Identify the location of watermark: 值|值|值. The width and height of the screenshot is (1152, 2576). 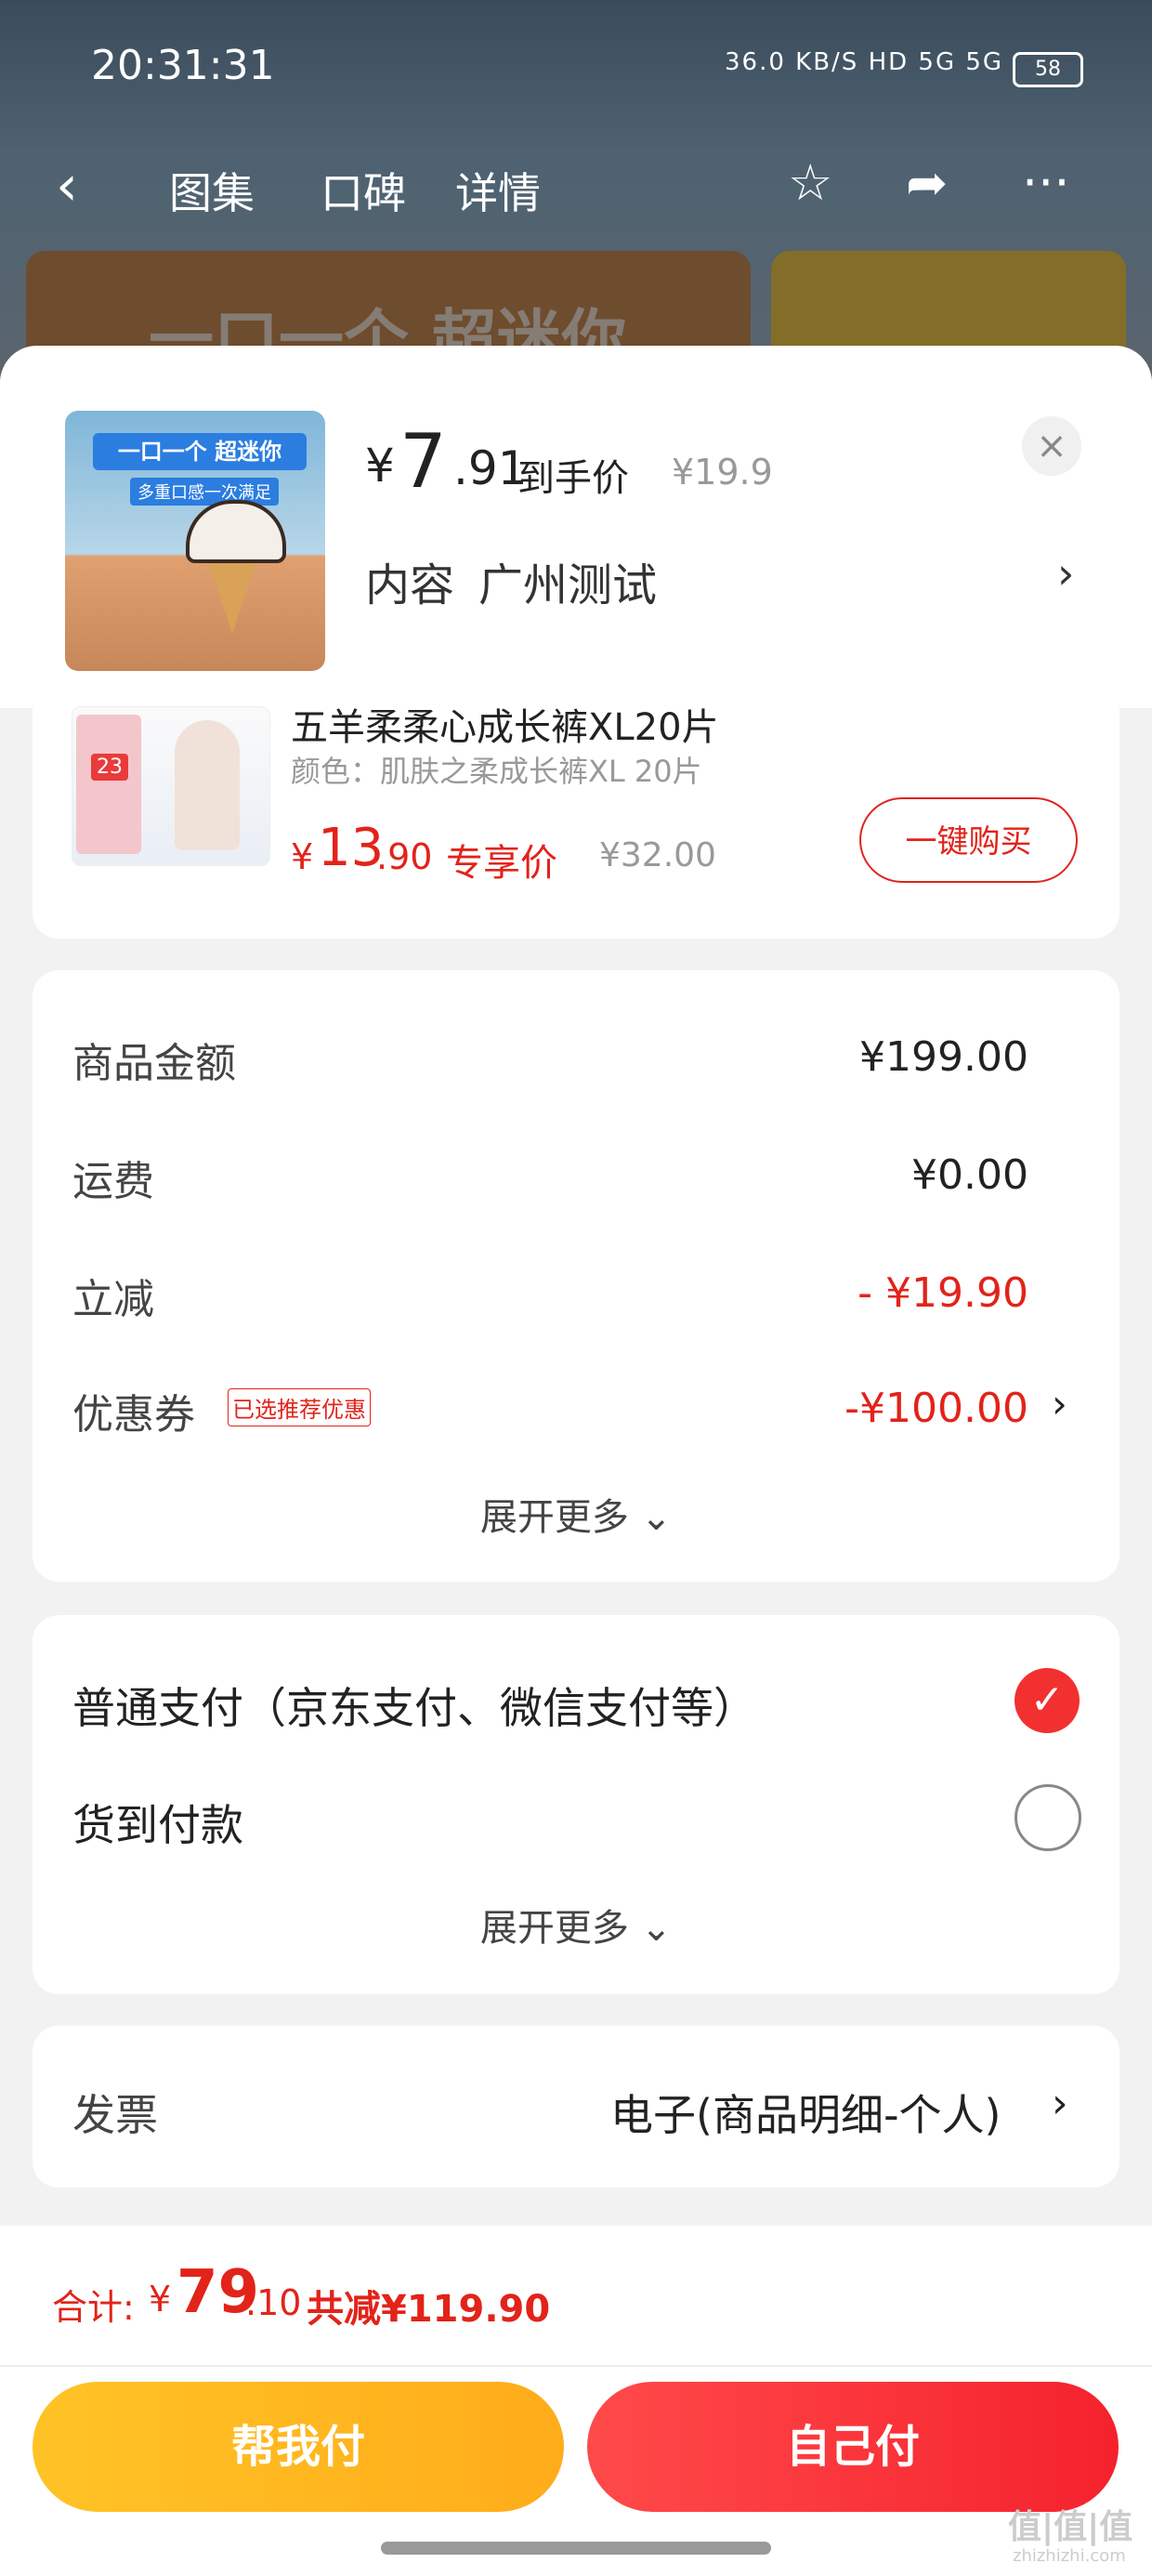
(1070, 2527).